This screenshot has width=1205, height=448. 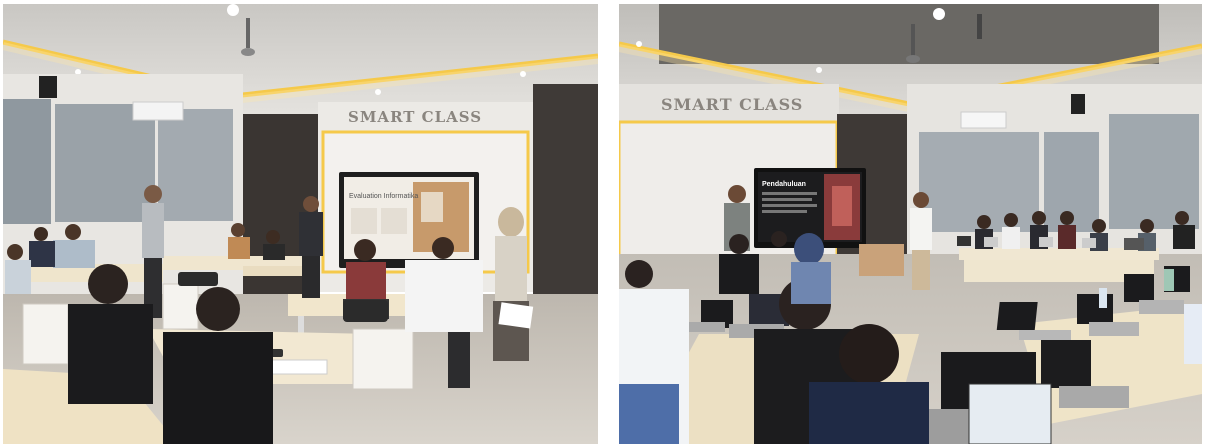 I want to click on slide-title: Pendahuluan, so click(x=784, y=184).